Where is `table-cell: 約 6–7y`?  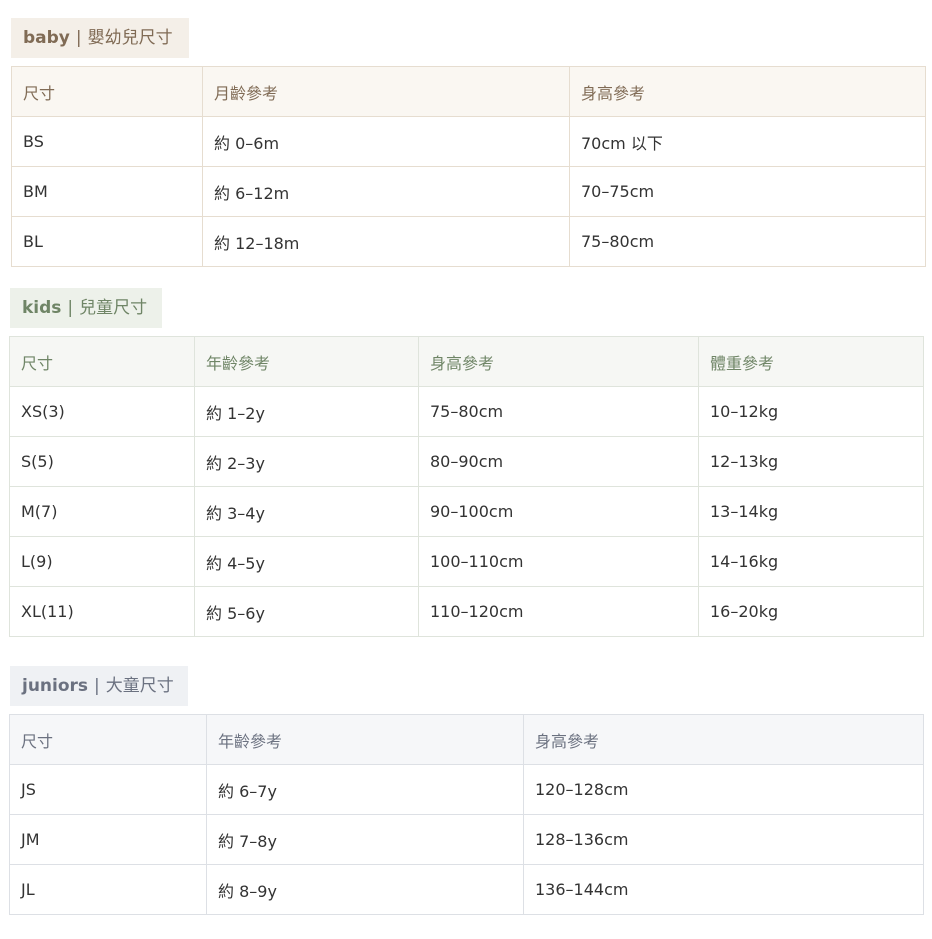 table-cell: 約 6–7y is located at coordinates (365, 789).